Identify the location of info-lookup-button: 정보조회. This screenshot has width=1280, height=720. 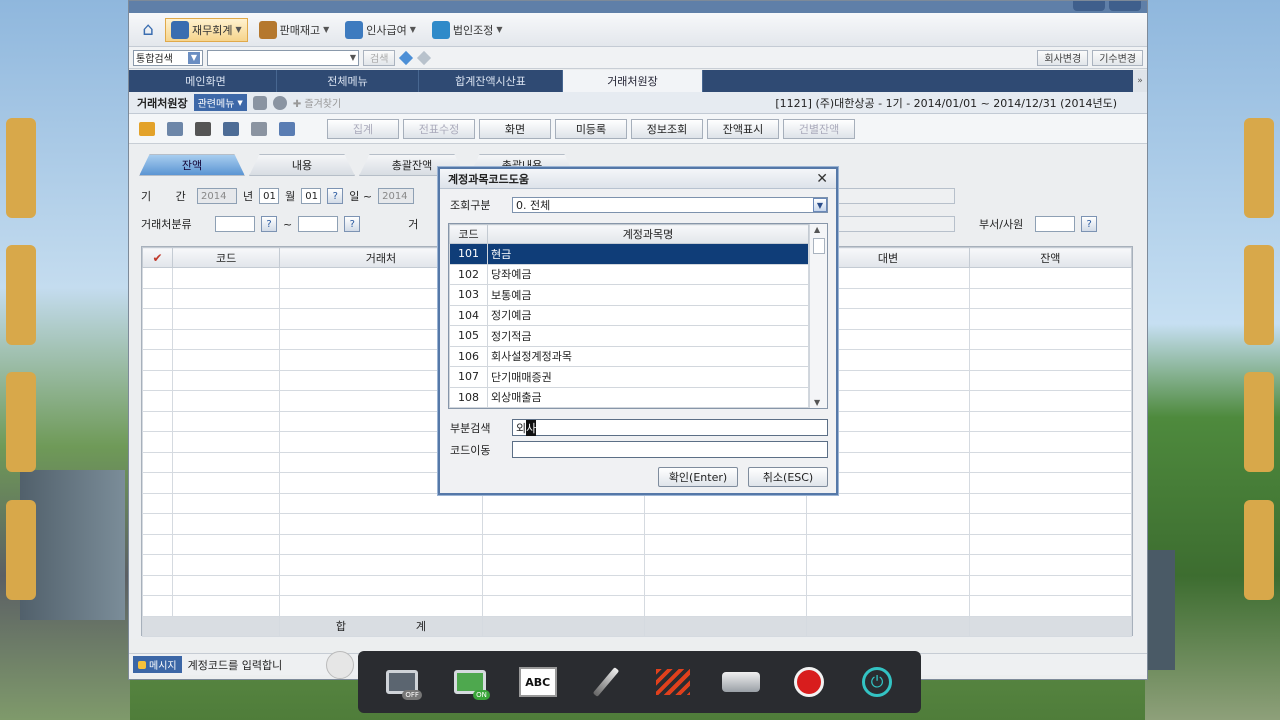
(667, 128).